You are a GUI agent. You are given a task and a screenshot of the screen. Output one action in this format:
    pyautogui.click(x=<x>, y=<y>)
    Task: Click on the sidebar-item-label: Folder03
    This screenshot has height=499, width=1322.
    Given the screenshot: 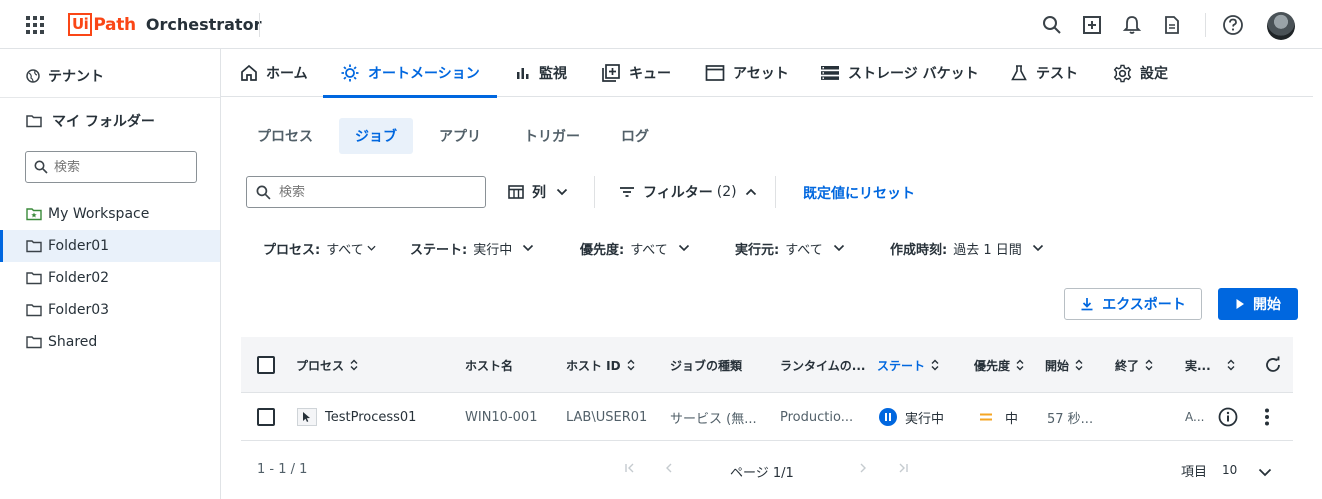 What is the action you would take?
    pyautogui.click(x=79, y=310)
    